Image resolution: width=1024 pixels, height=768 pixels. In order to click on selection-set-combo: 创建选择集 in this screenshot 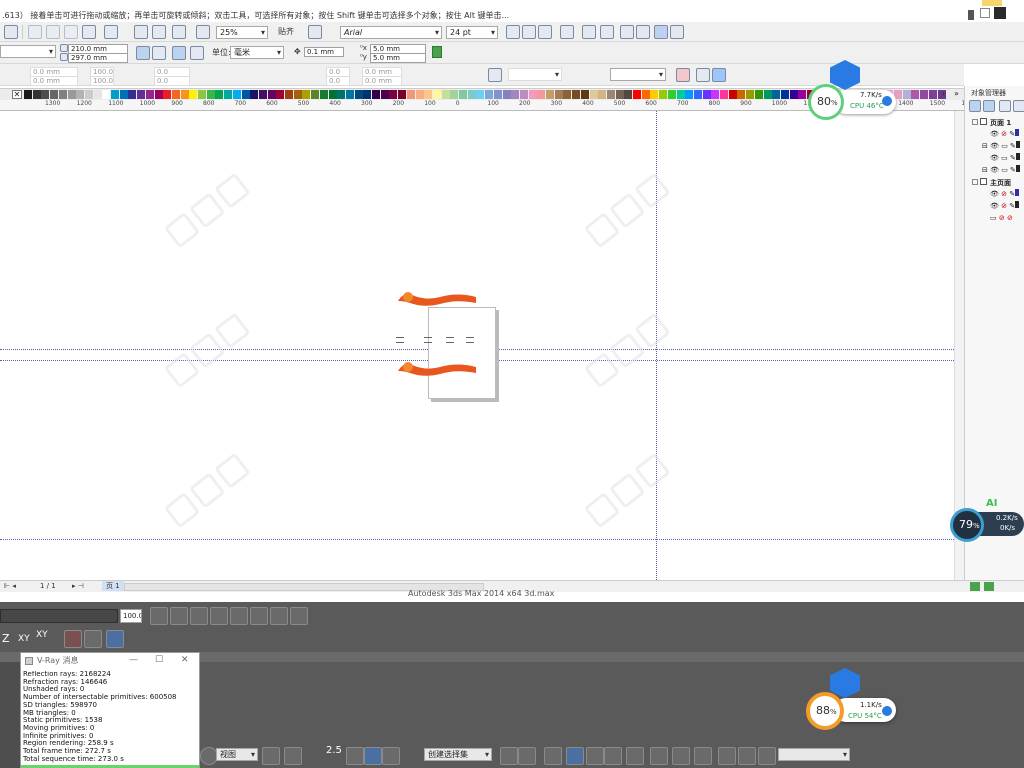, I will do `click(458, 754)`.